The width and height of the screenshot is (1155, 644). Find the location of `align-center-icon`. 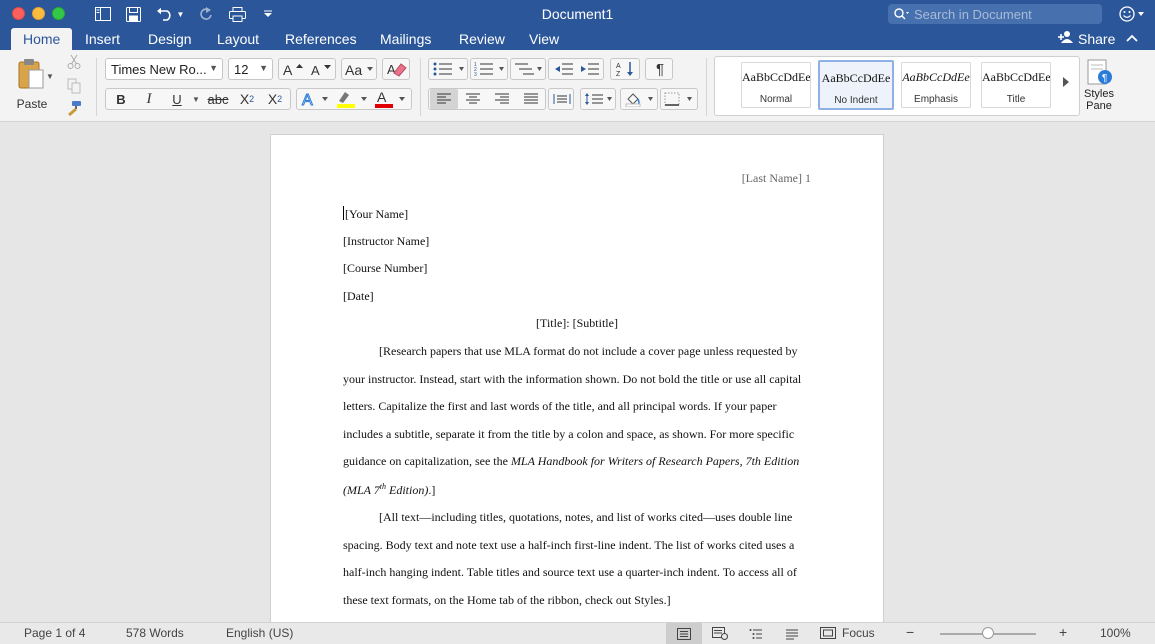

align-center-icon is located at coordinates (473, 99).